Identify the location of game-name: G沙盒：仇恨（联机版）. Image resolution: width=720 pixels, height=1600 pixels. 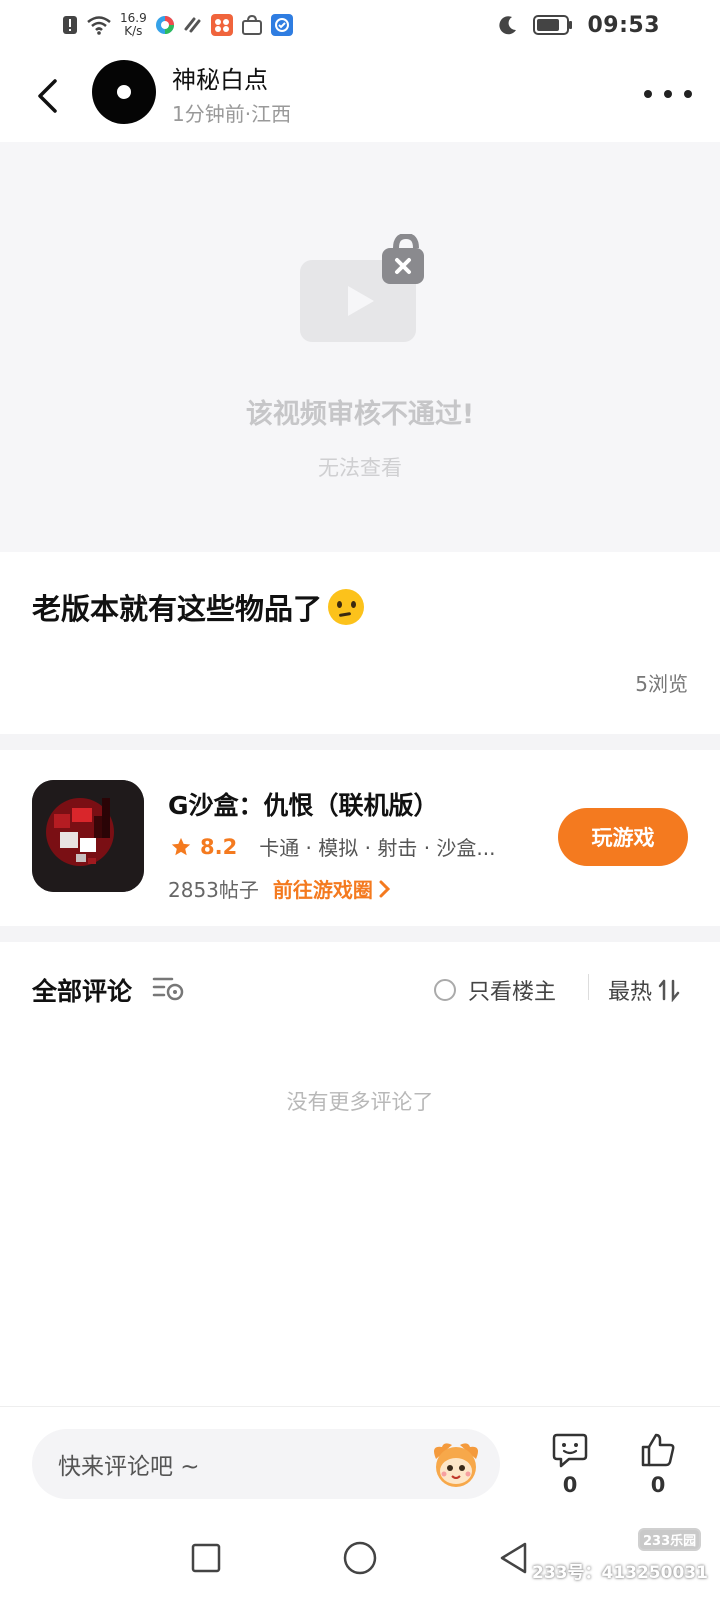
(303, 804).